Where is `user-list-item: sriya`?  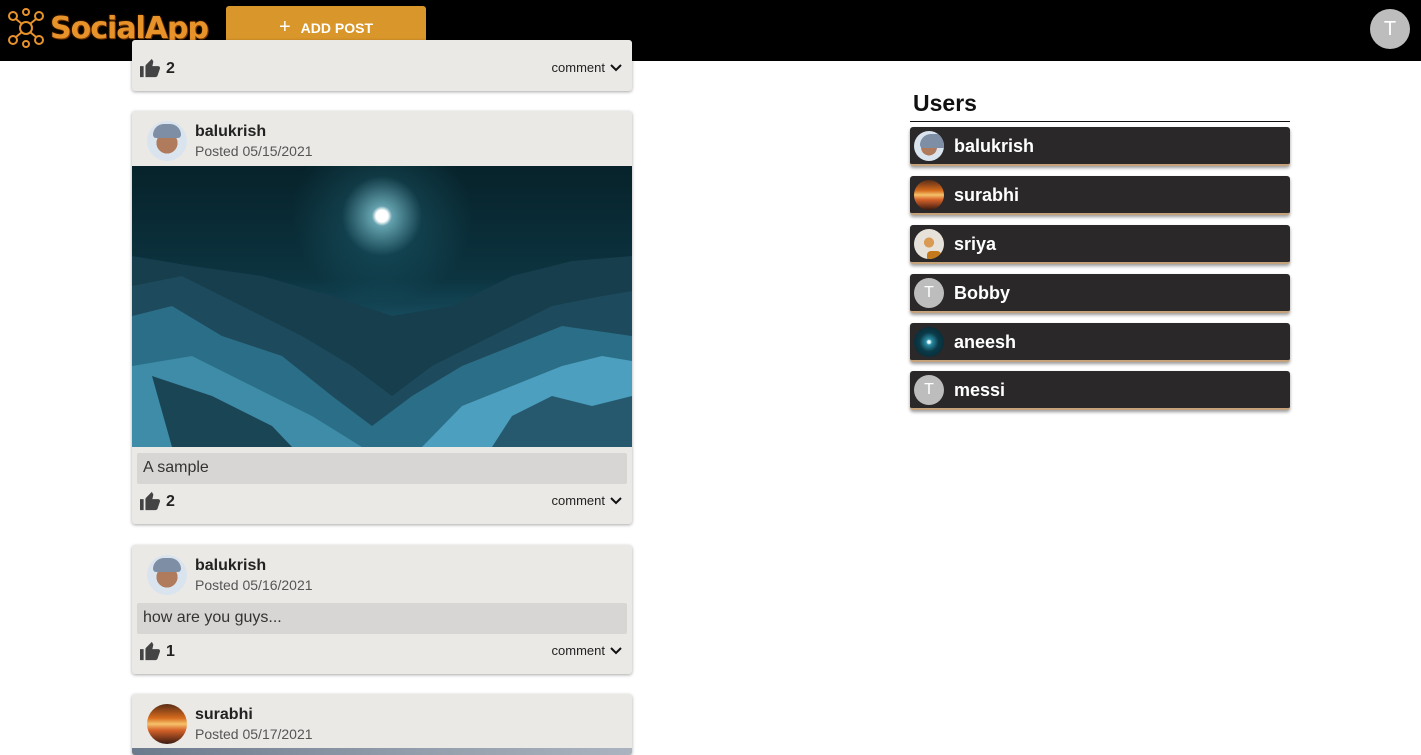
user-list-item: sriya is located at coordinates (1100, 244).